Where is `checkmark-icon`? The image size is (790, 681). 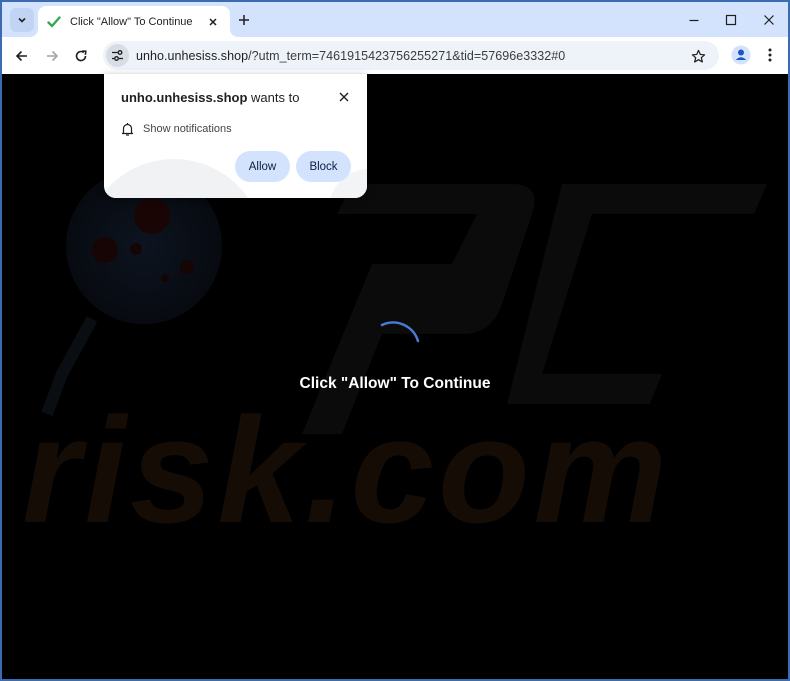
checkmark-icon is located at coordinates (54, 22).